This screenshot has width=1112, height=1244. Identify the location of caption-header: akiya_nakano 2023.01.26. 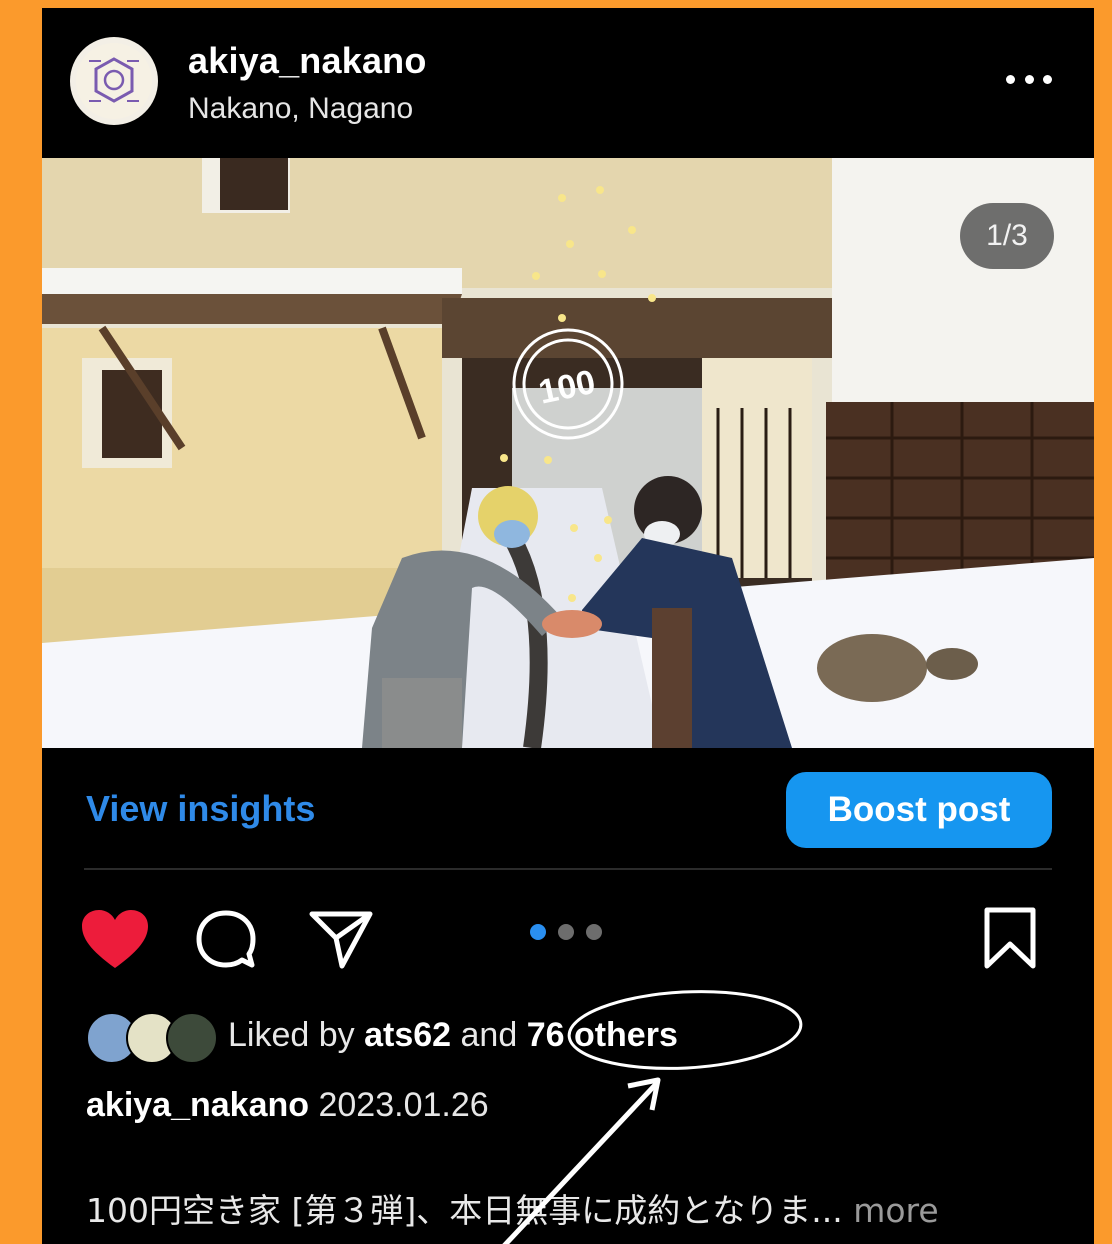
(287, 1105).